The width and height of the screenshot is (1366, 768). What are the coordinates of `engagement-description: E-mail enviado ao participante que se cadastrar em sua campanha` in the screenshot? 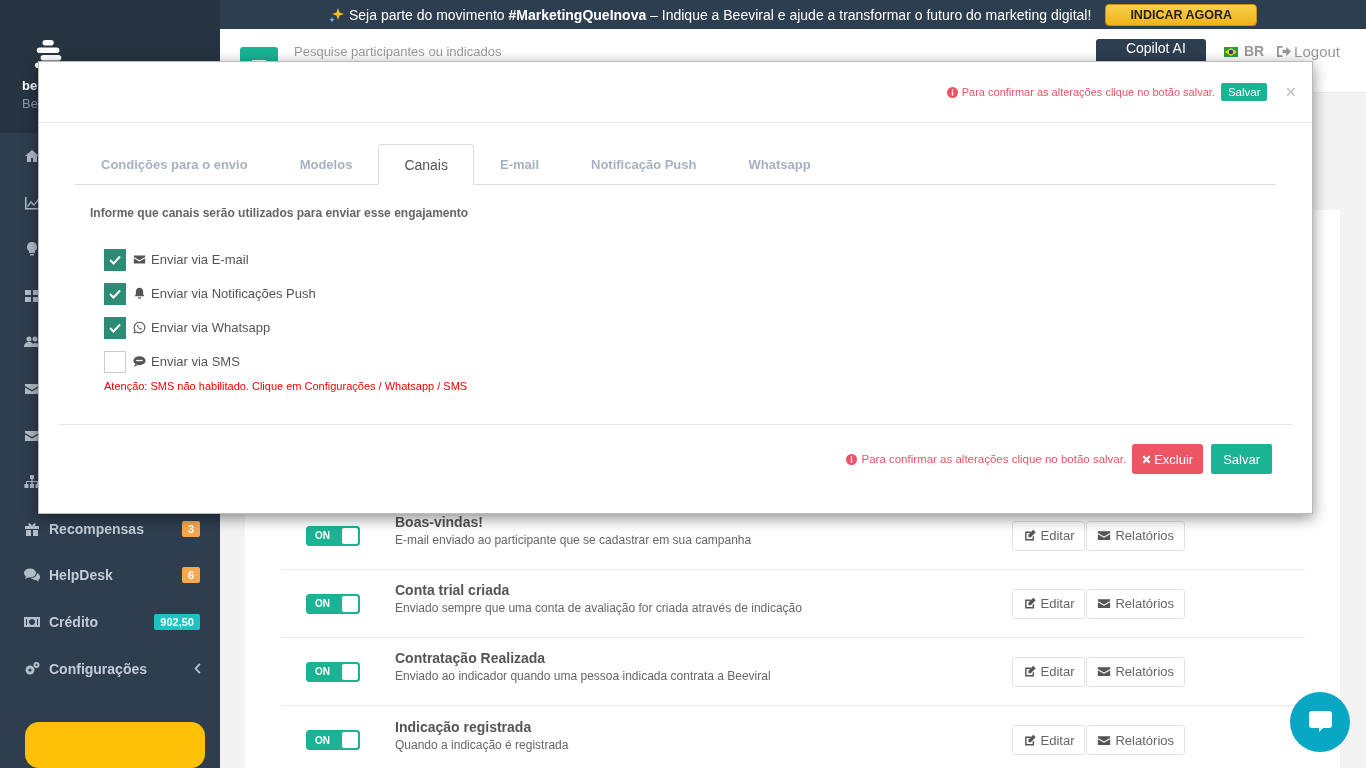 It's located at (574, 540).